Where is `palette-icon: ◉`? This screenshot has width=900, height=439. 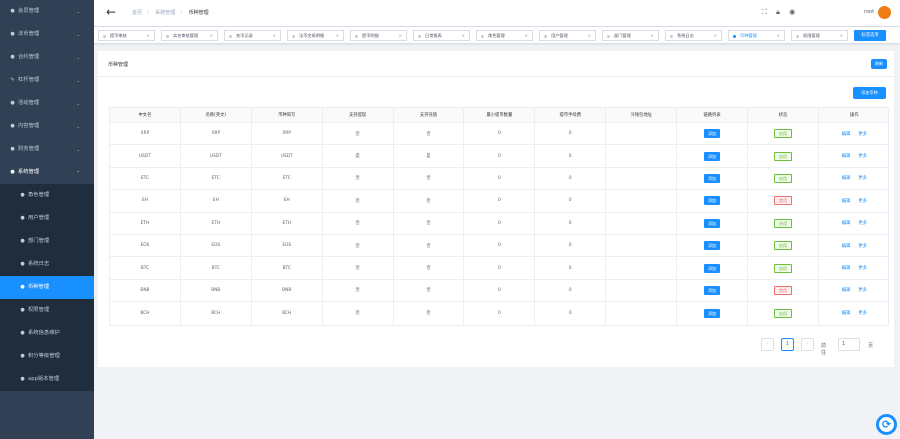 palette-icon: ◉ is located at coordinates (792, 12).